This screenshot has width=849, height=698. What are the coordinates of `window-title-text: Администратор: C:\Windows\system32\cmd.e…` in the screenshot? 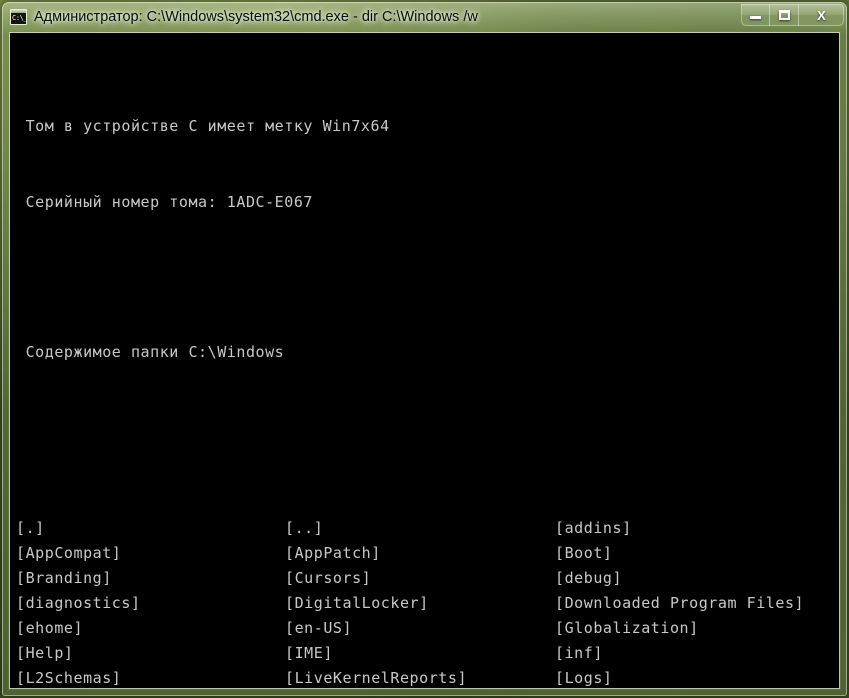 It's located at (256, 17).